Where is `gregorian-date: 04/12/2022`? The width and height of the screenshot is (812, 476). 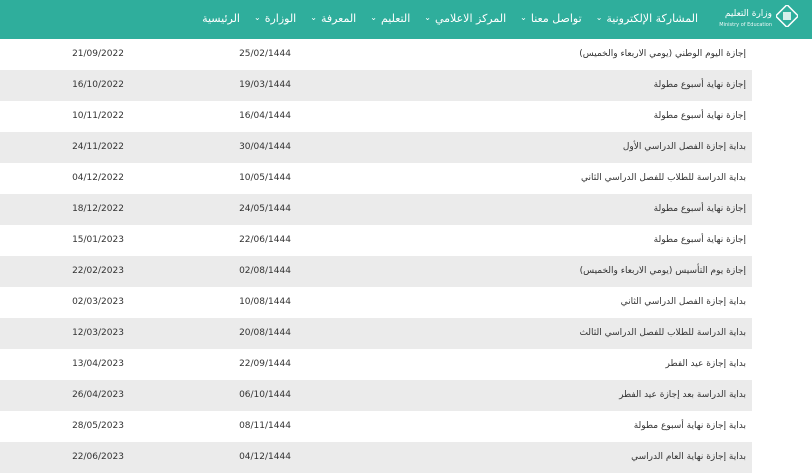 gregorian-date: 04/12/2022 is located at coordinates (98, 178).